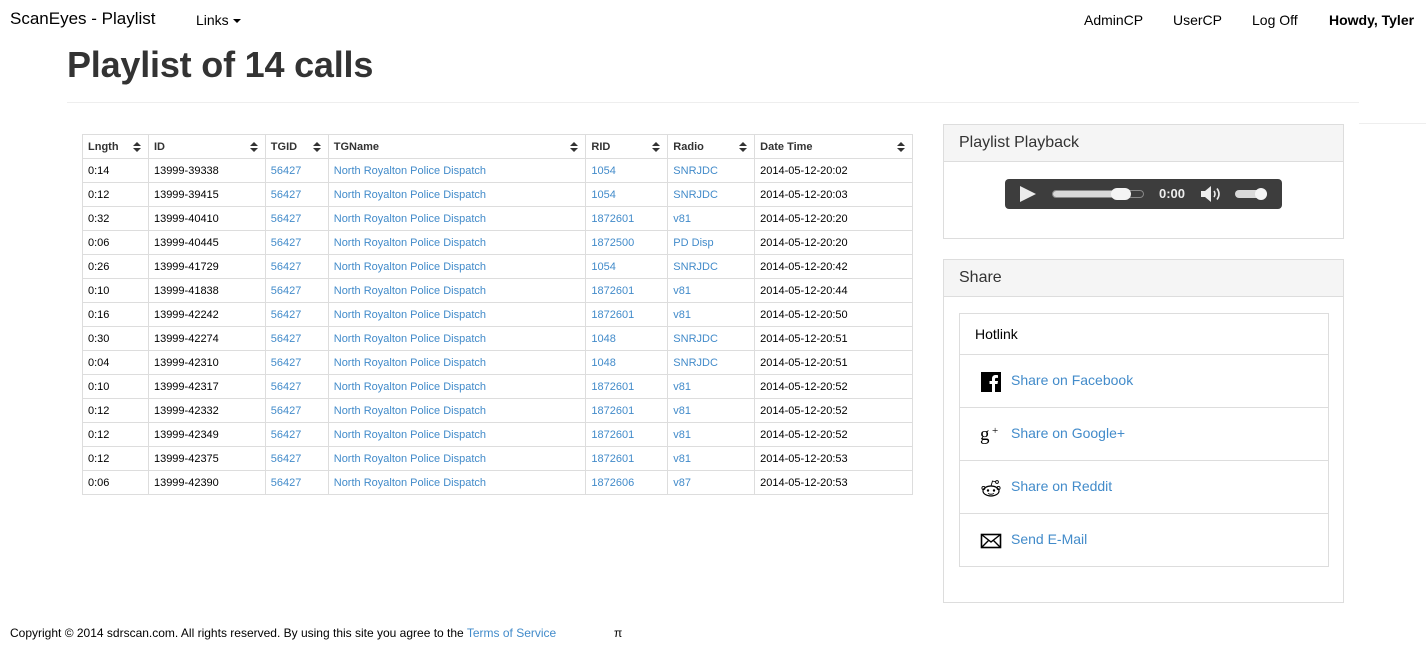 The height and width of the screenshot is (650, 1426). I want to click on volume-icon, so click(1212, 194).